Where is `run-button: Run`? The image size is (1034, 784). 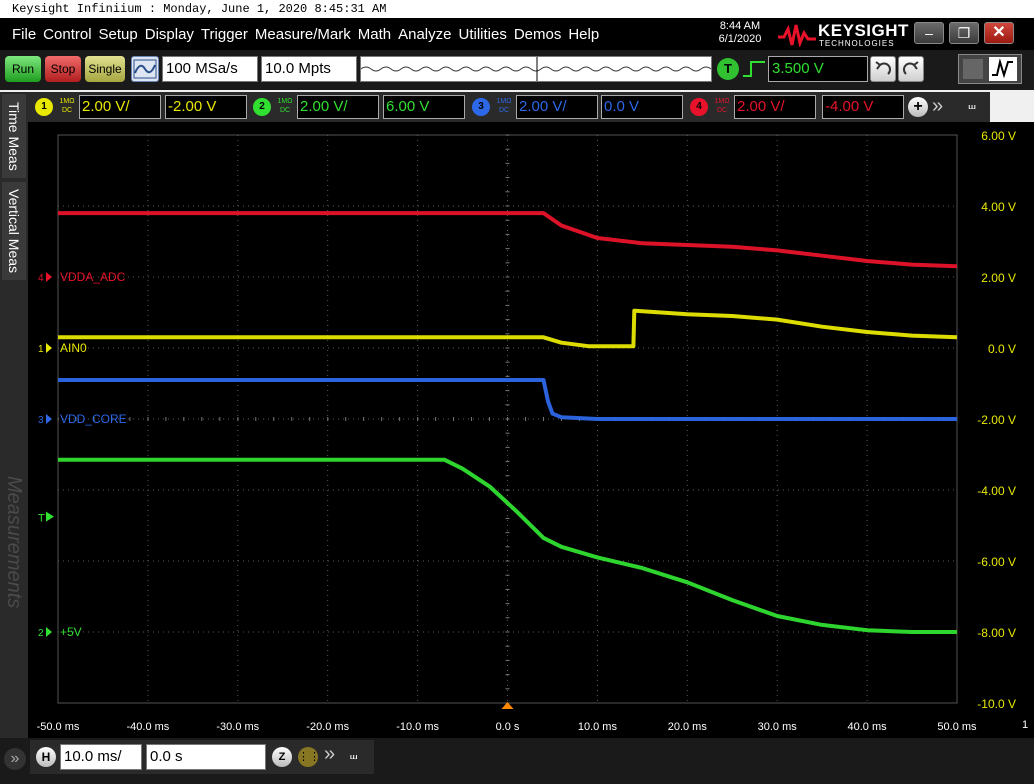 run-button: Run is located at coordinates (23, 69).